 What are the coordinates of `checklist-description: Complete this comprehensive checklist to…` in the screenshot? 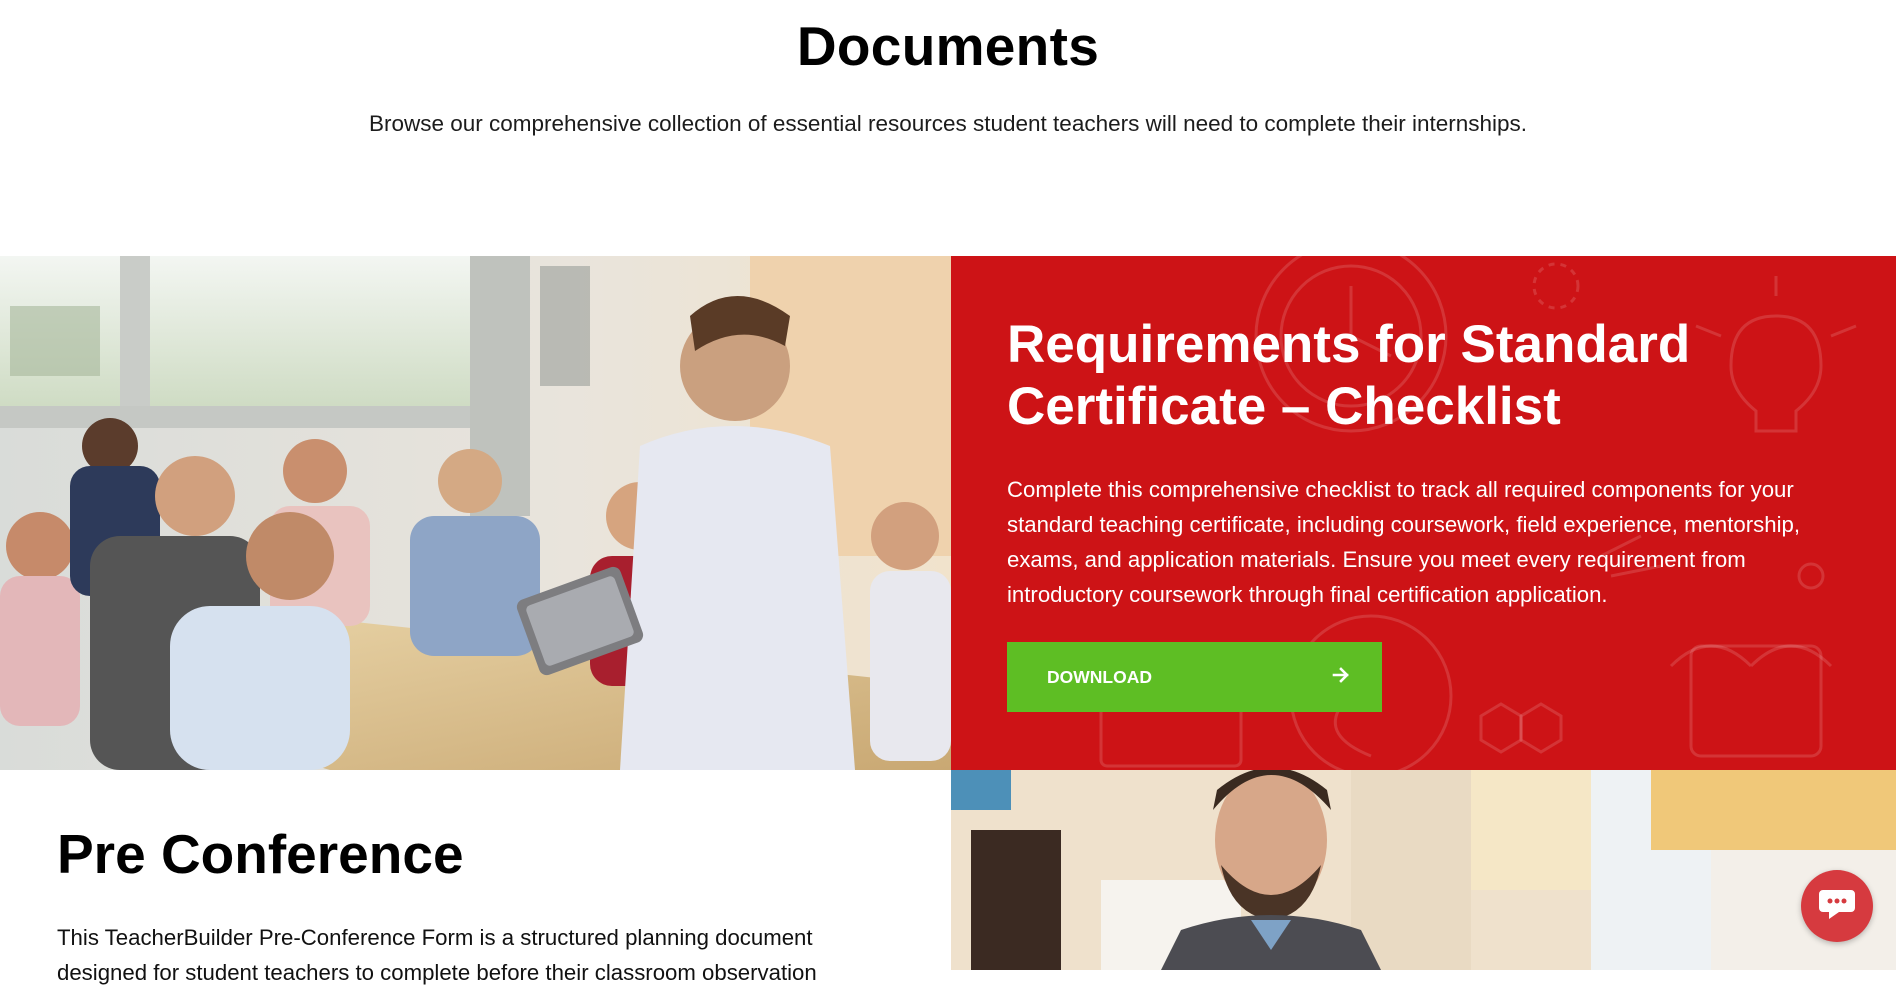 It's located at (1404, 542).